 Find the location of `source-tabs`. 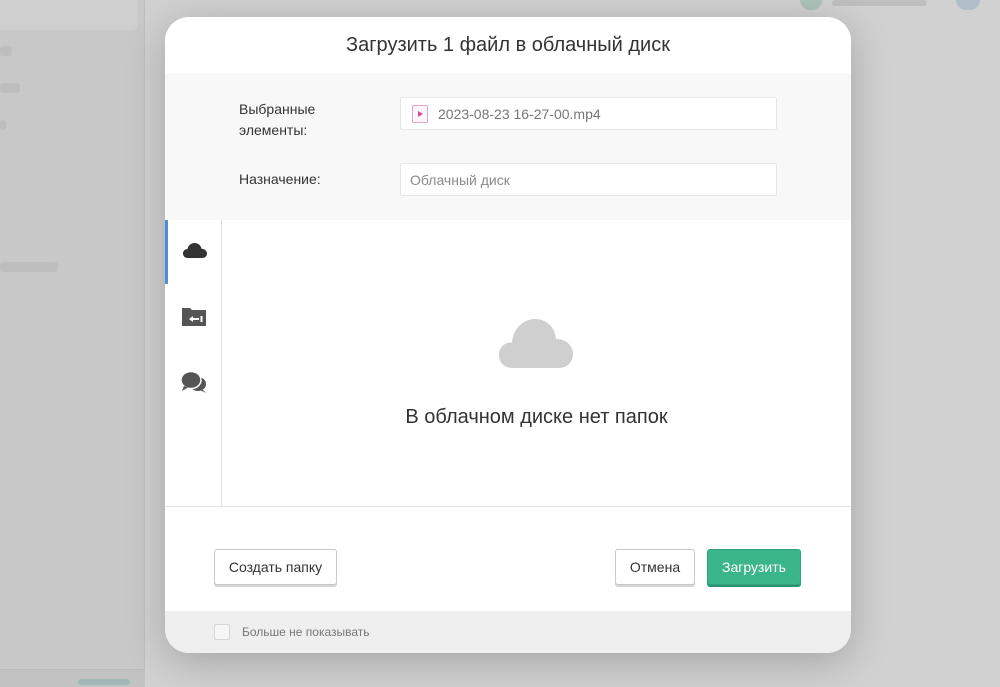

source-tabs is located at coordinates (193, 363).